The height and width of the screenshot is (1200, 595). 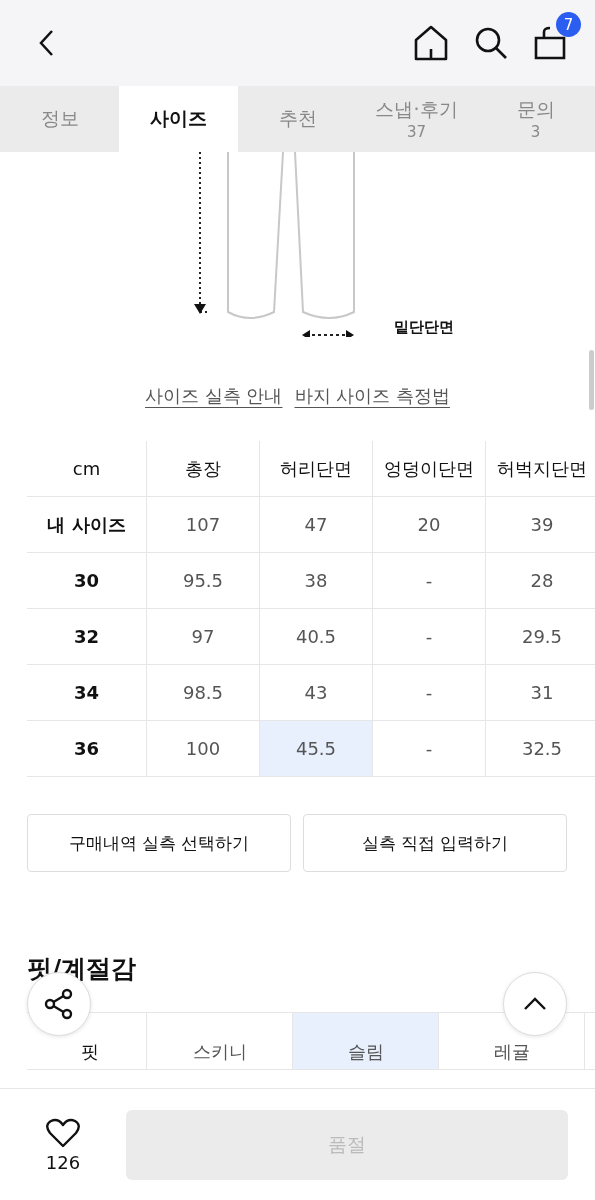 I want to click on table-cell: 43, so click(x=316, y=692).